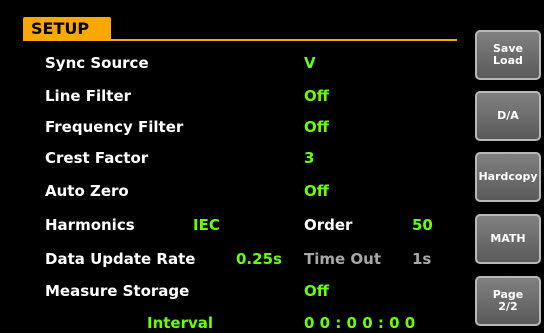  Describe the element at coordinates (87, 191) in the screenshot. I see `auto-zero-label: Auto Zero` at that location.